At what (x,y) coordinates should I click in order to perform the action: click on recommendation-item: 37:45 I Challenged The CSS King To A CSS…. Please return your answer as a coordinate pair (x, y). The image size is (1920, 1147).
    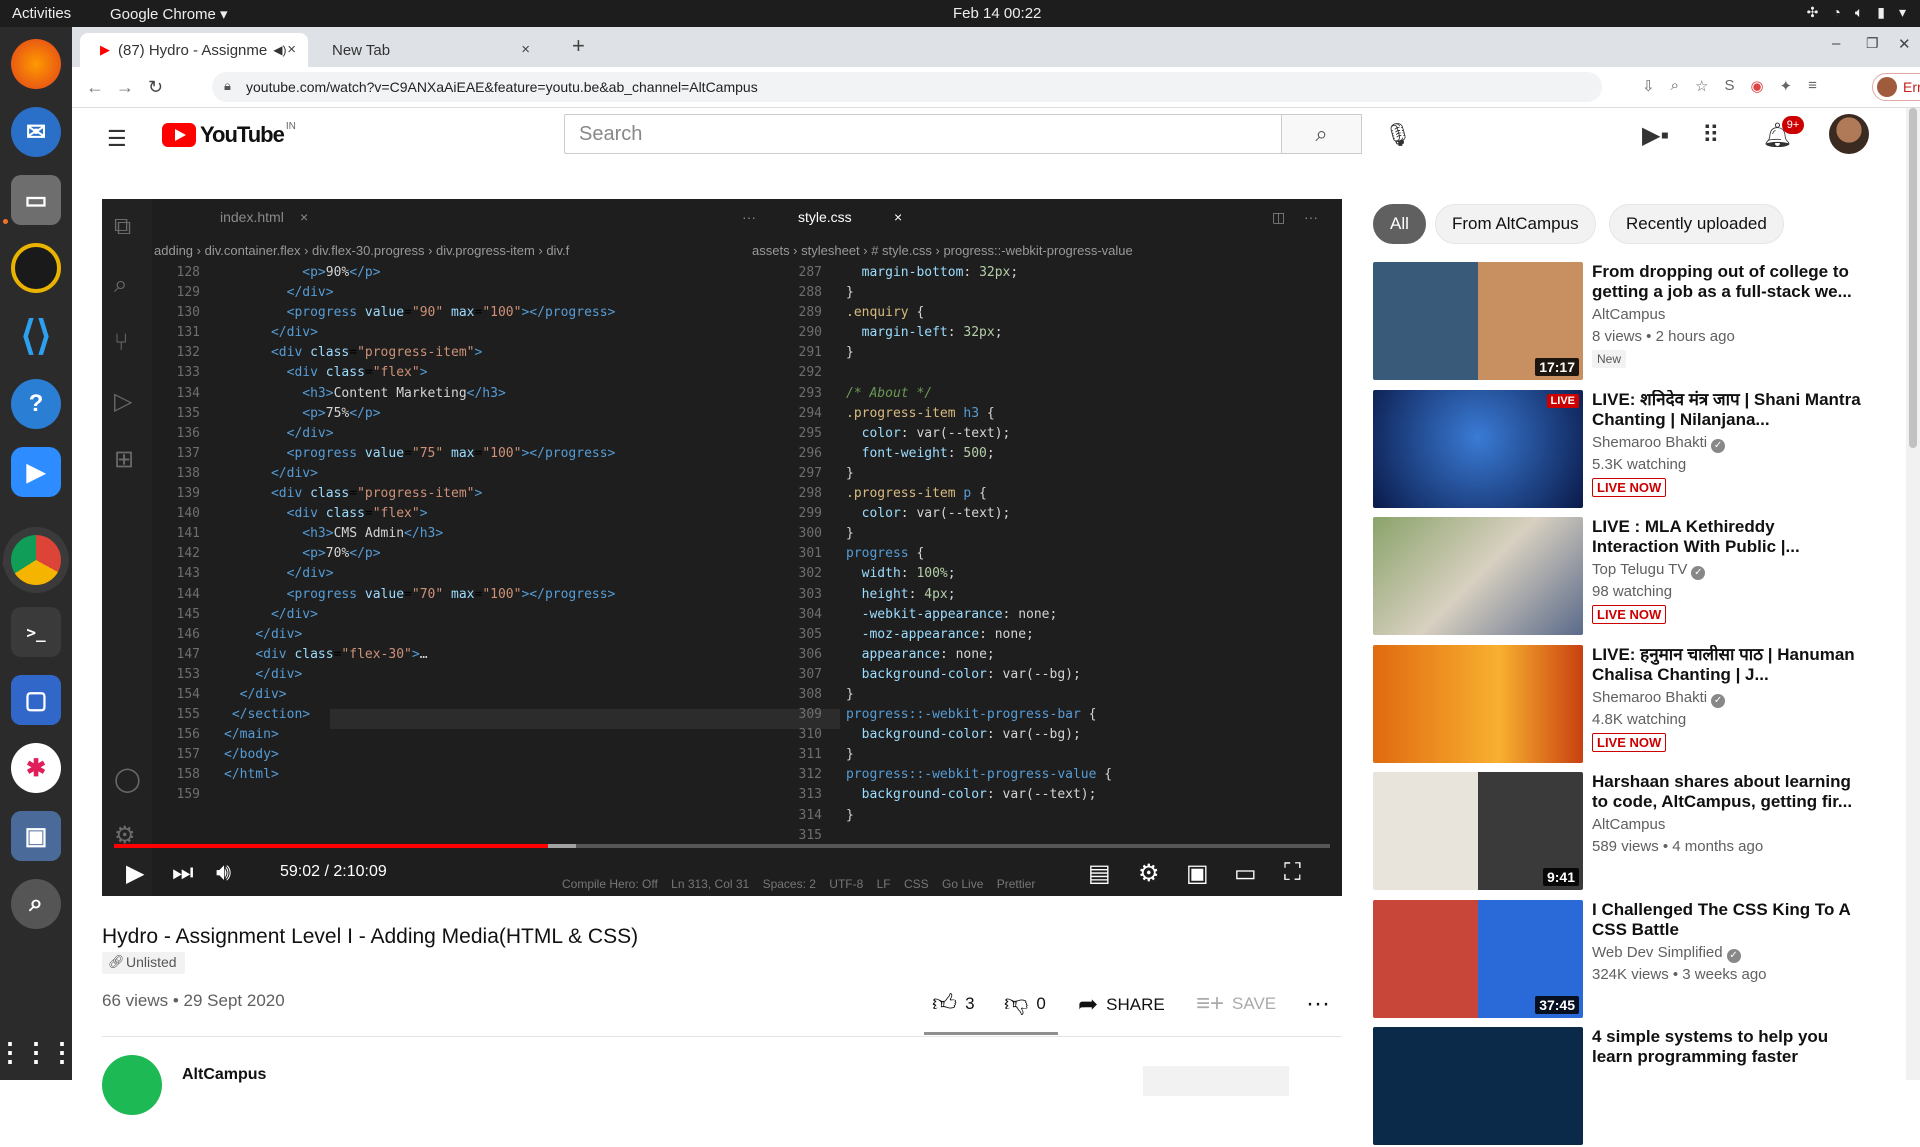
    Looking at the image, I should click on (1623, 960).